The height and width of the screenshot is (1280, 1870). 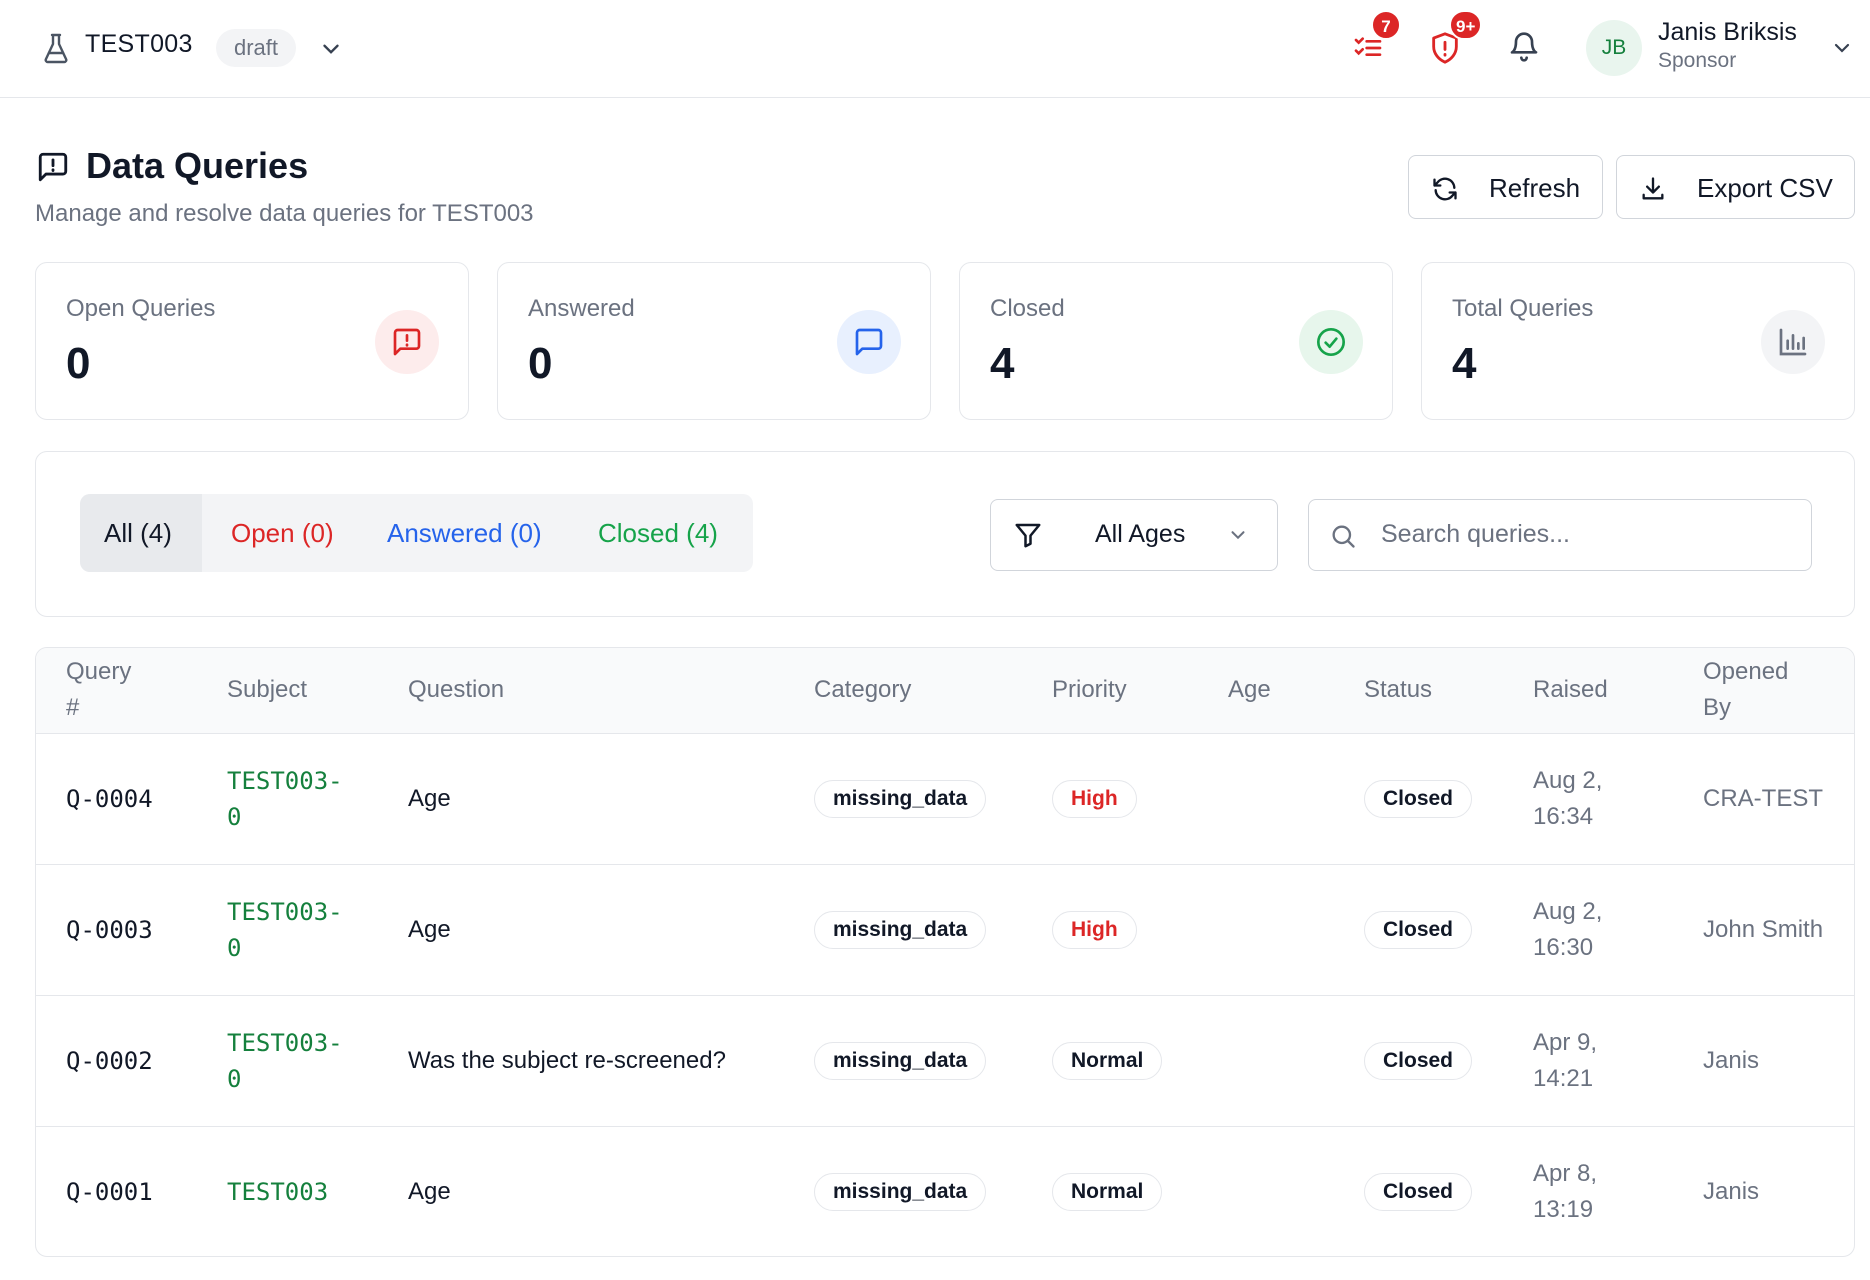 I want to click on refresh-icon, so click(x=1445, y=192).